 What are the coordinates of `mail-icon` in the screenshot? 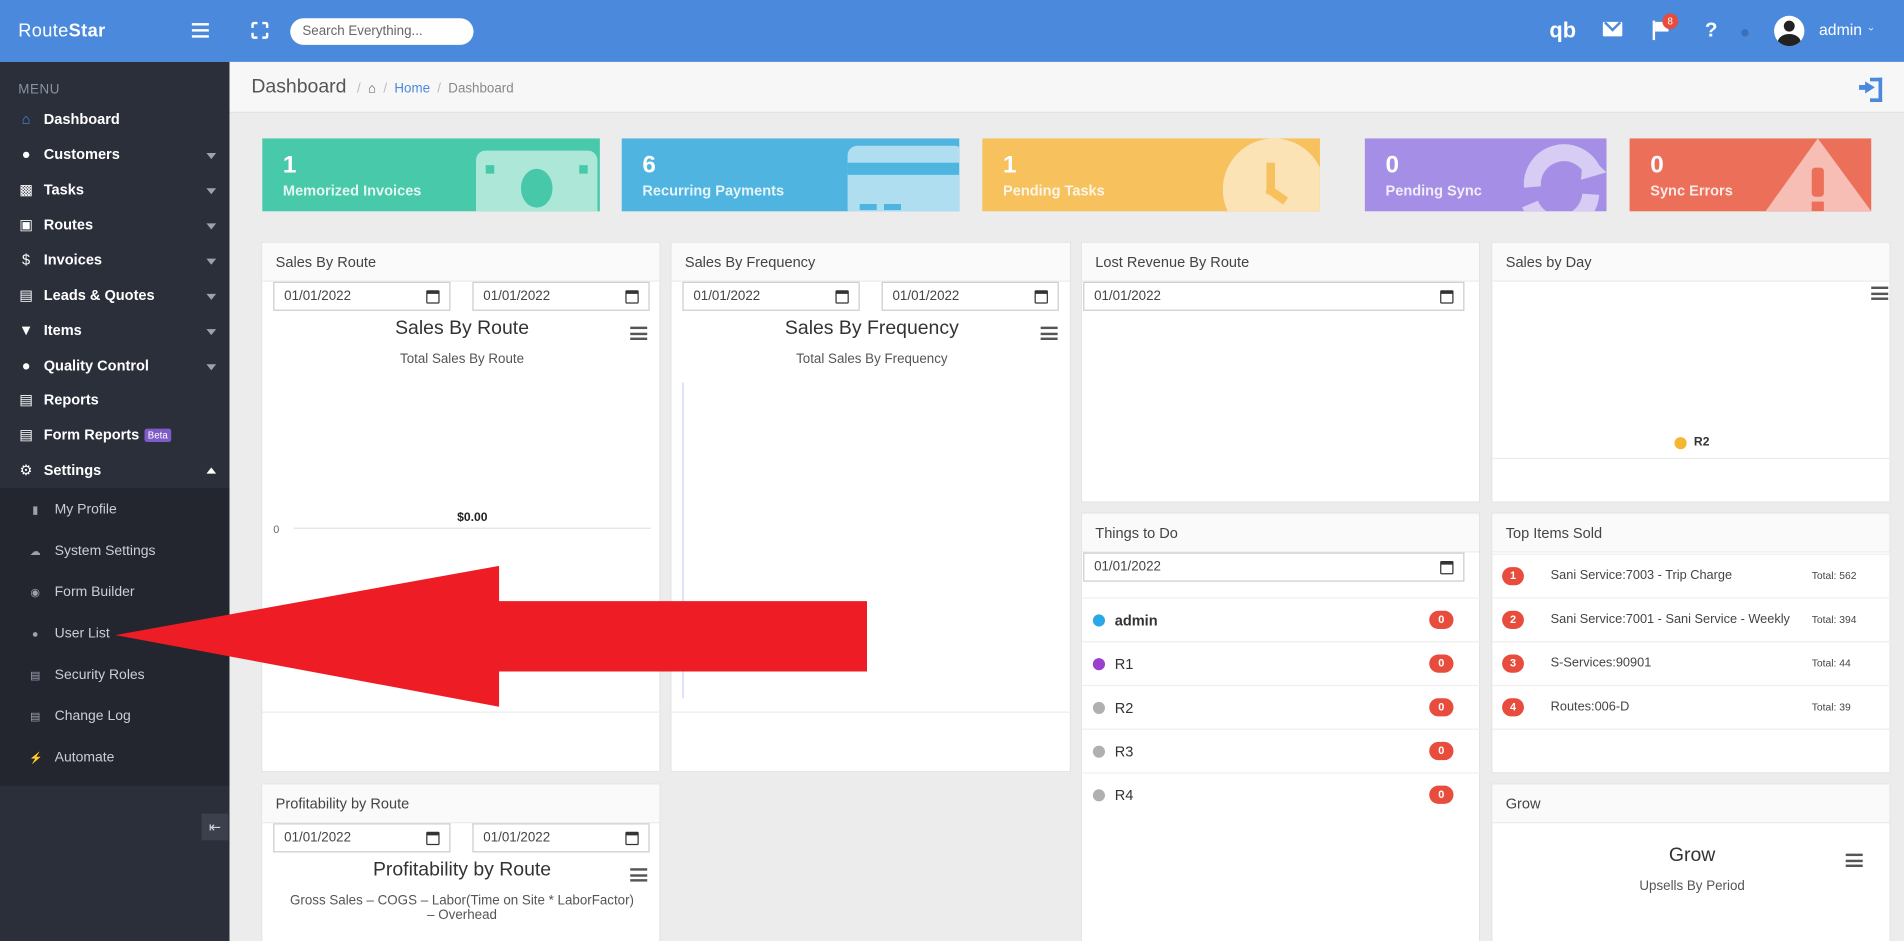 It's located at (1612, 29).